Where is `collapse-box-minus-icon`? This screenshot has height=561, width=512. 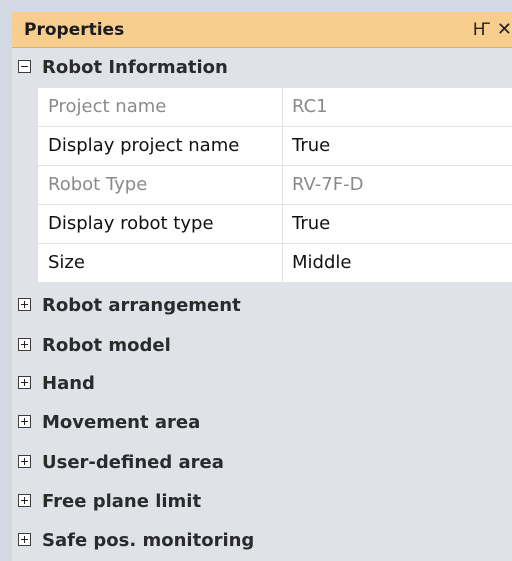
collapse-box-minus-icon is located at coordinates (24, 66).